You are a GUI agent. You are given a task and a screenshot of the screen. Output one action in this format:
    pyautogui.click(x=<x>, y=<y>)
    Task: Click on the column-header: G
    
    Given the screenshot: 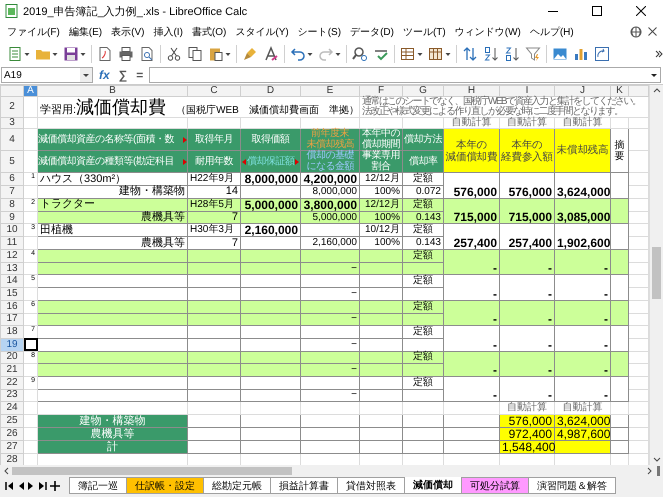 What is the action you would take?
    pyautogui.click(x=423, y=91)
    